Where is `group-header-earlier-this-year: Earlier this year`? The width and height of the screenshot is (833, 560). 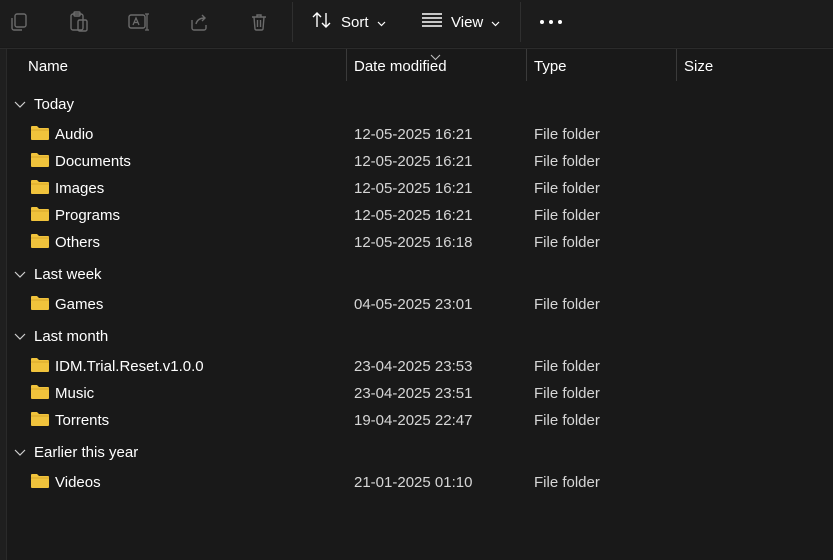 group-header-earlier-this-year: Earlier this year is located at coordinates (76, 452).